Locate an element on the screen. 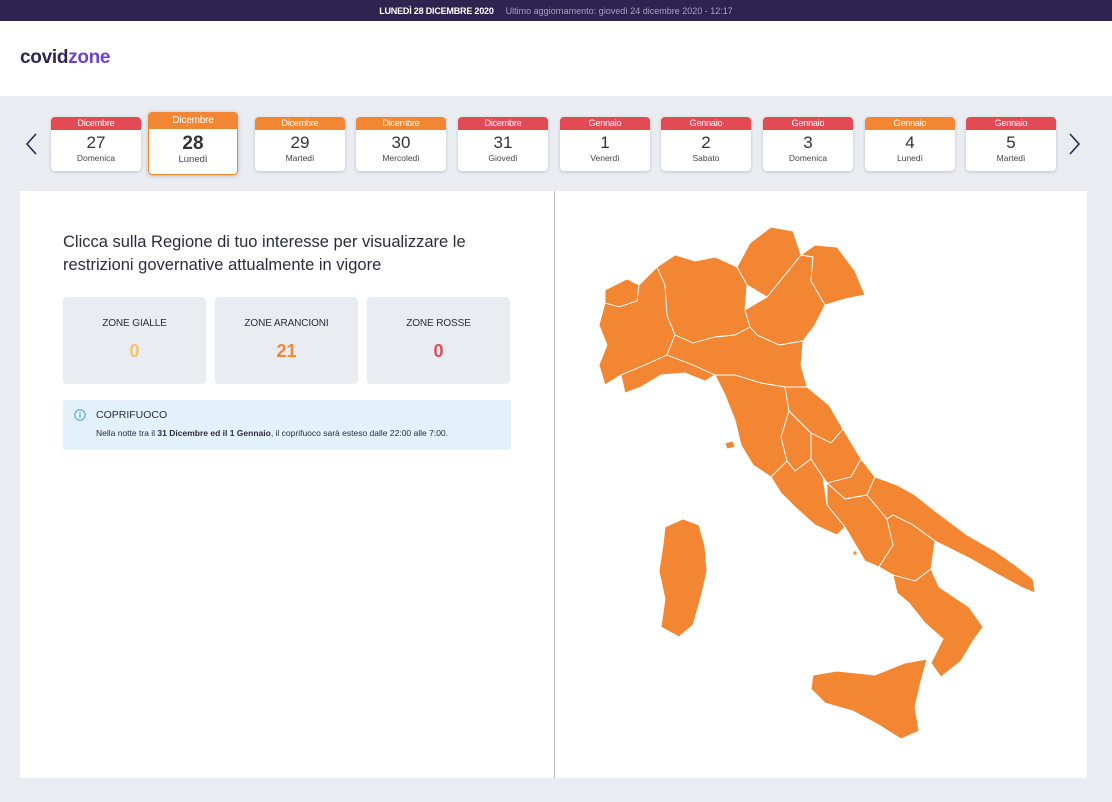 The height and width of the screenshot is (802, 1112). day-number: 3 is located at coordinates (808, 142).